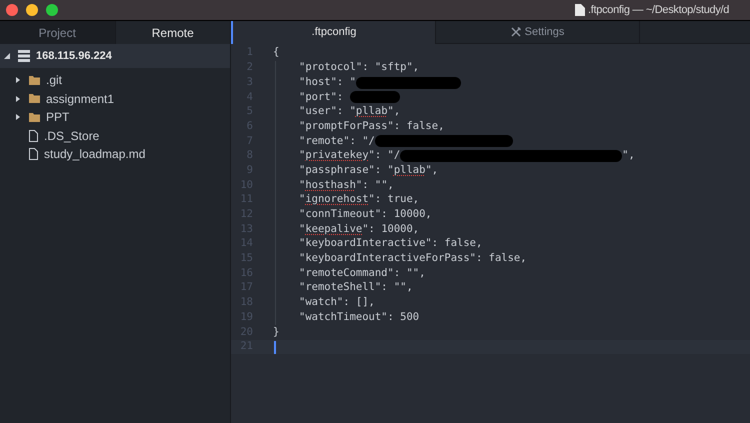  I want to click on code-text: "remoteShell": "",, so click(356, 288).